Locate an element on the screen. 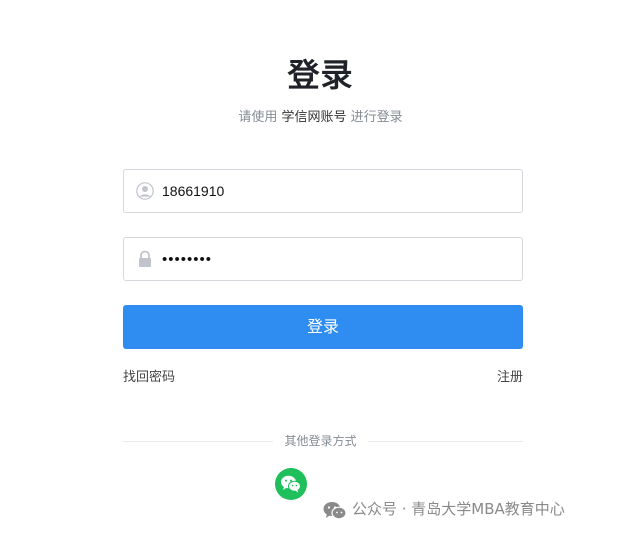  subtitle-account-name: 学信网账号 is located at coordinates (314, 117).